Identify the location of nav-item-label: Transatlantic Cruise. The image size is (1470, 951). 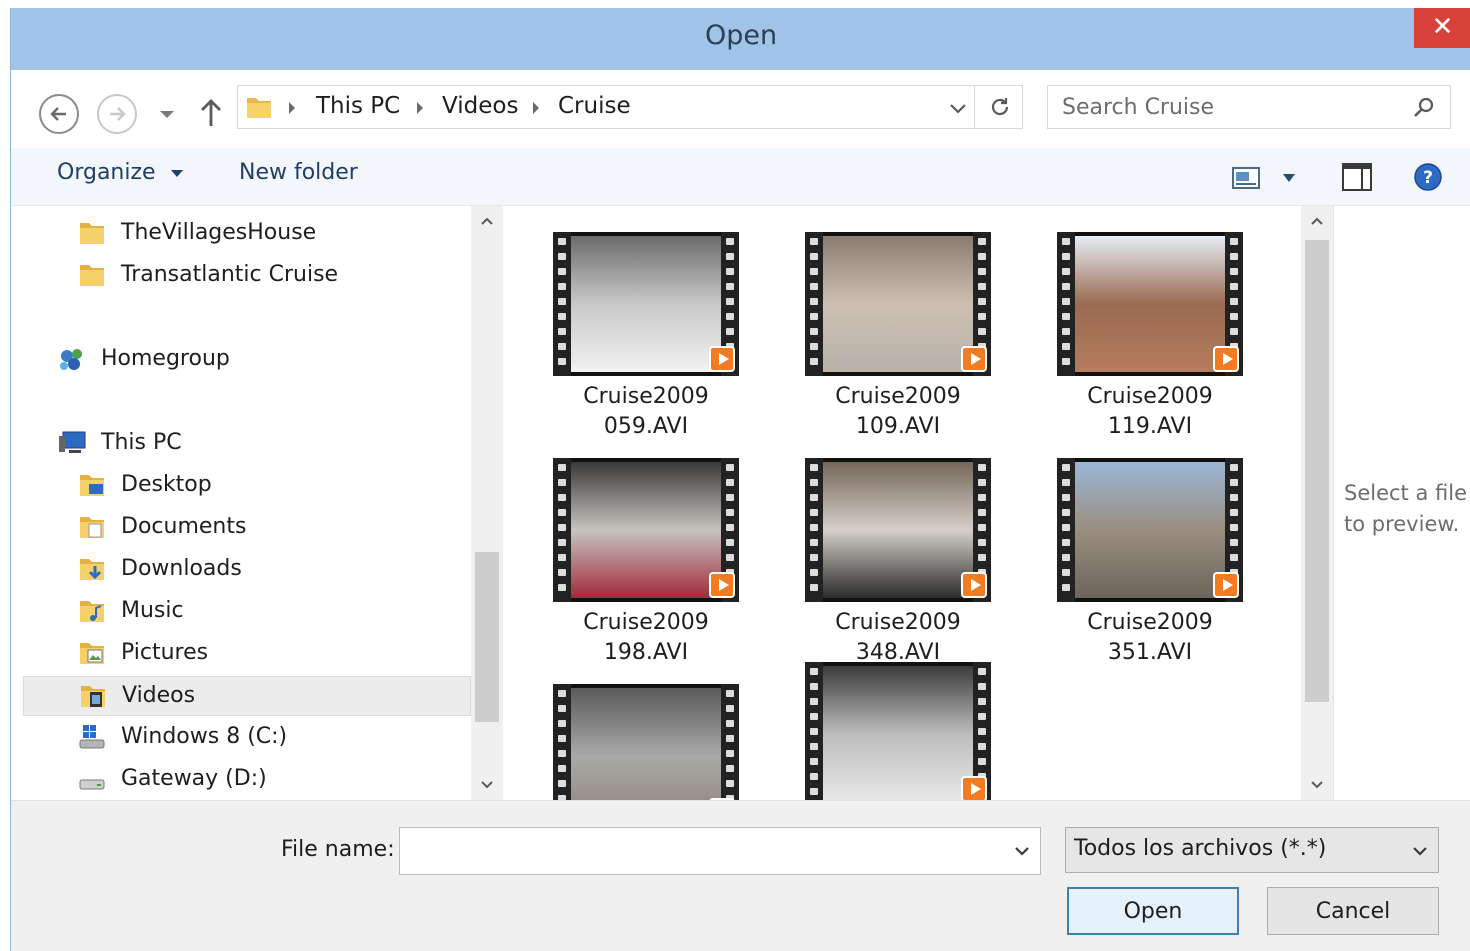
(230, 274).